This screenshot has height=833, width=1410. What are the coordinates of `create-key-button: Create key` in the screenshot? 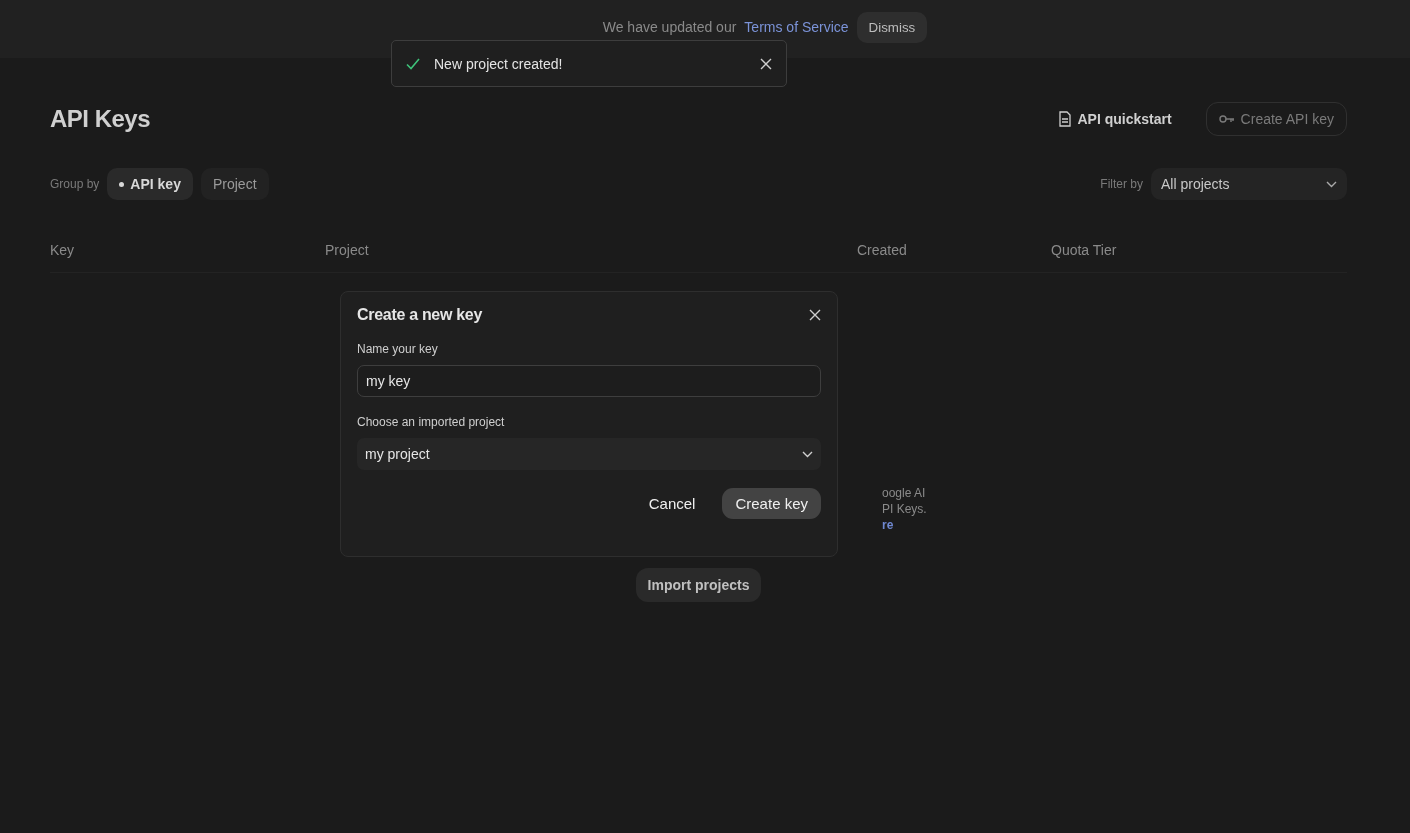 It's located at (771, 503).